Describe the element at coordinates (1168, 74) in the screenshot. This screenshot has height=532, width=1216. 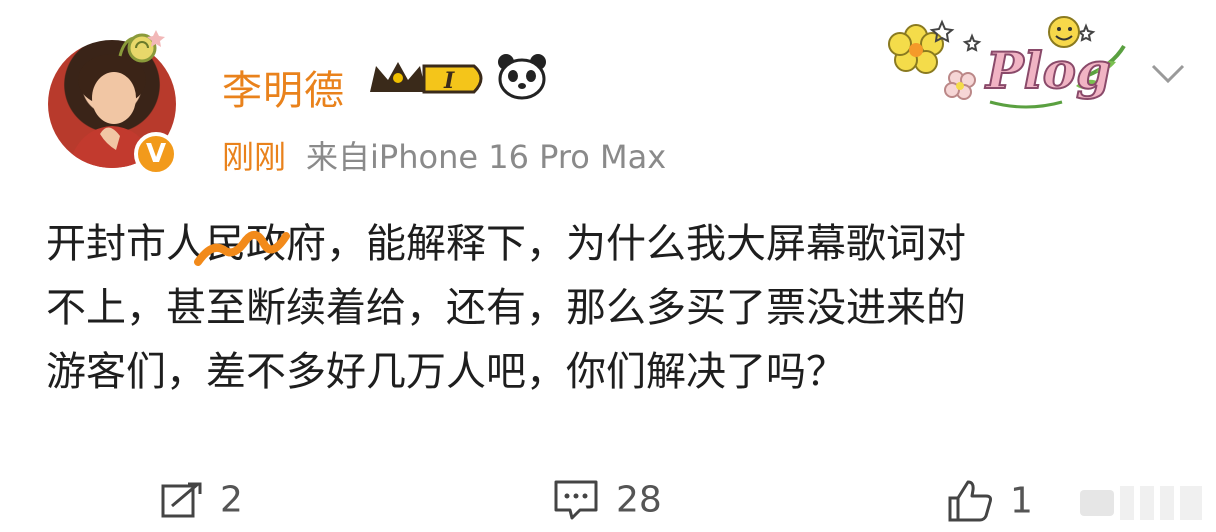
I see `chevron-down-icon` at that location.